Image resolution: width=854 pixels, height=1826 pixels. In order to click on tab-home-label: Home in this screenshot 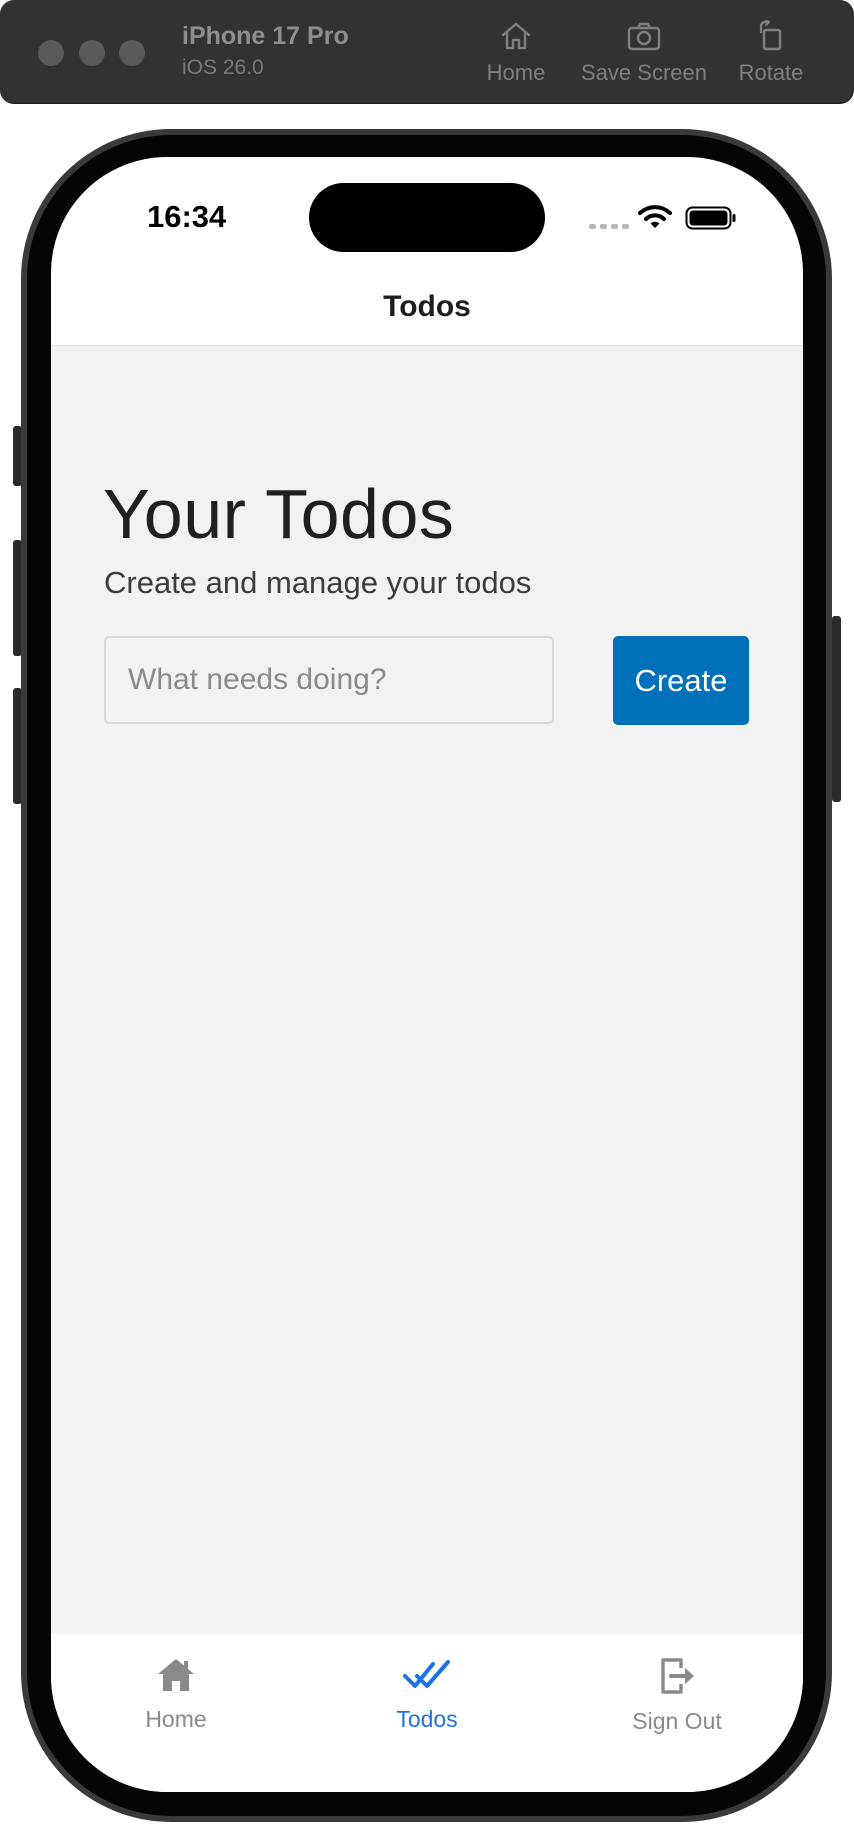, I will do `click(176, 1719)`.